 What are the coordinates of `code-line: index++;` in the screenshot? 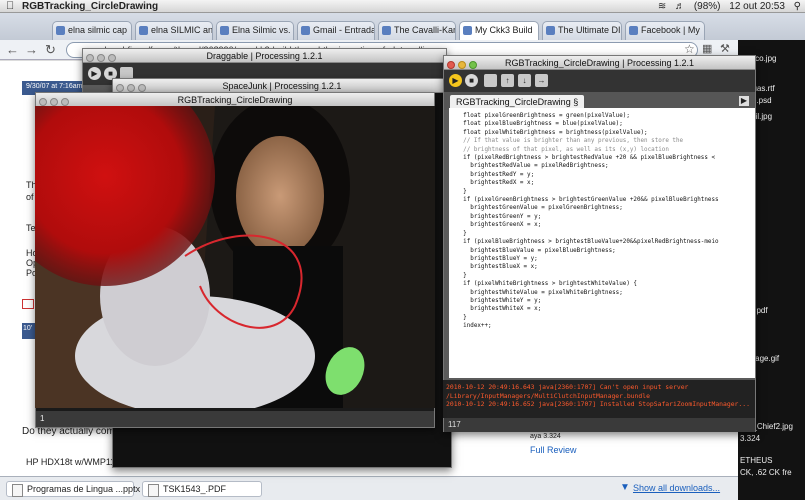 It's located at (470, 326).